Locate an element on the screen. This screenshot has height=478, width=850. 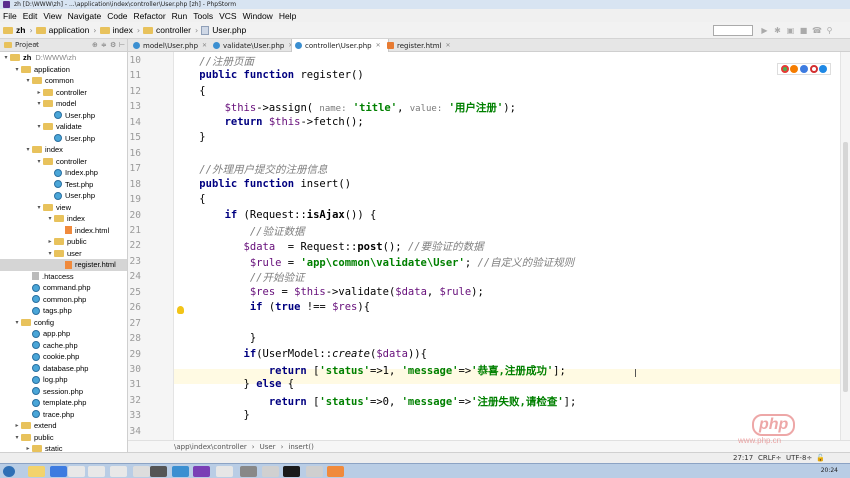
tree-item: ▾ user is located at coordinates (63, 254).